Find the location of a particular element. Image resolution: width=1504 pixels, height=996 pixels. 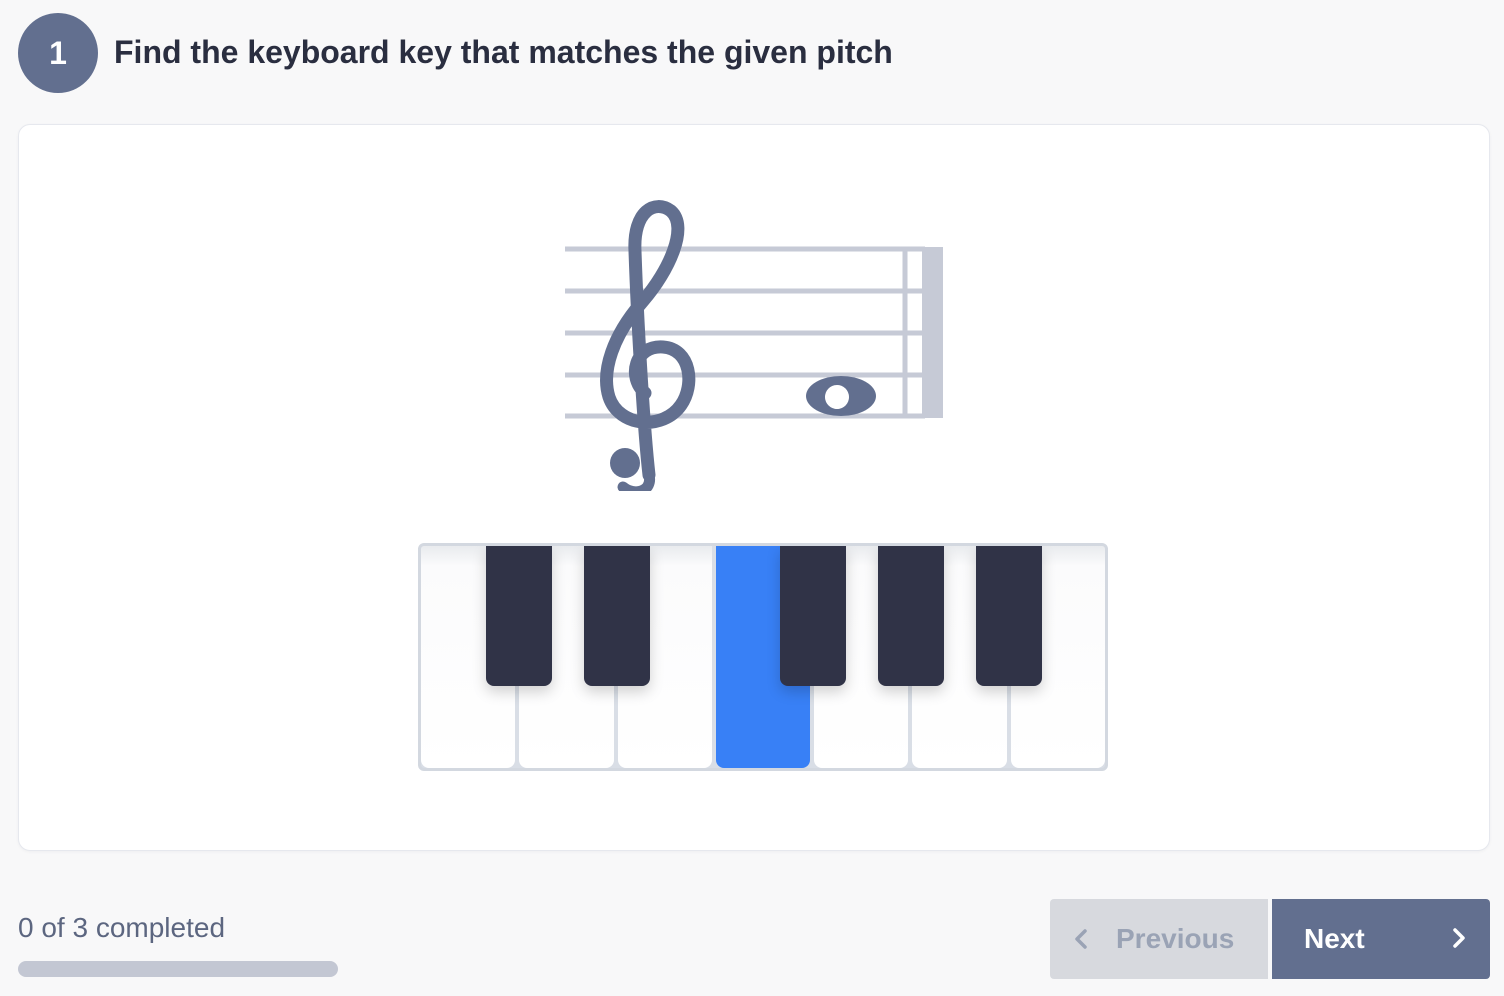

next-button: Next is located at coordinates (1381, 939).